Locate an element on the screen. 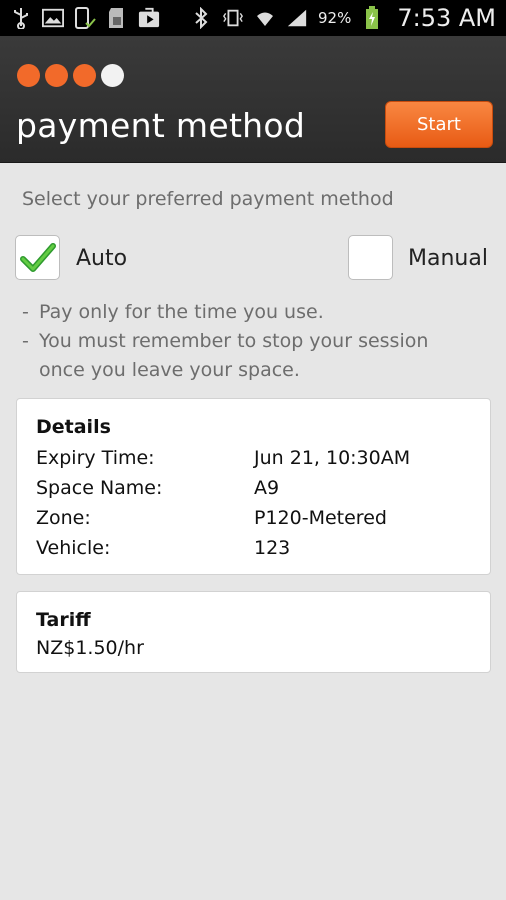  note-item: - Pay only for the time you use. is located at coordinates (245, 312).